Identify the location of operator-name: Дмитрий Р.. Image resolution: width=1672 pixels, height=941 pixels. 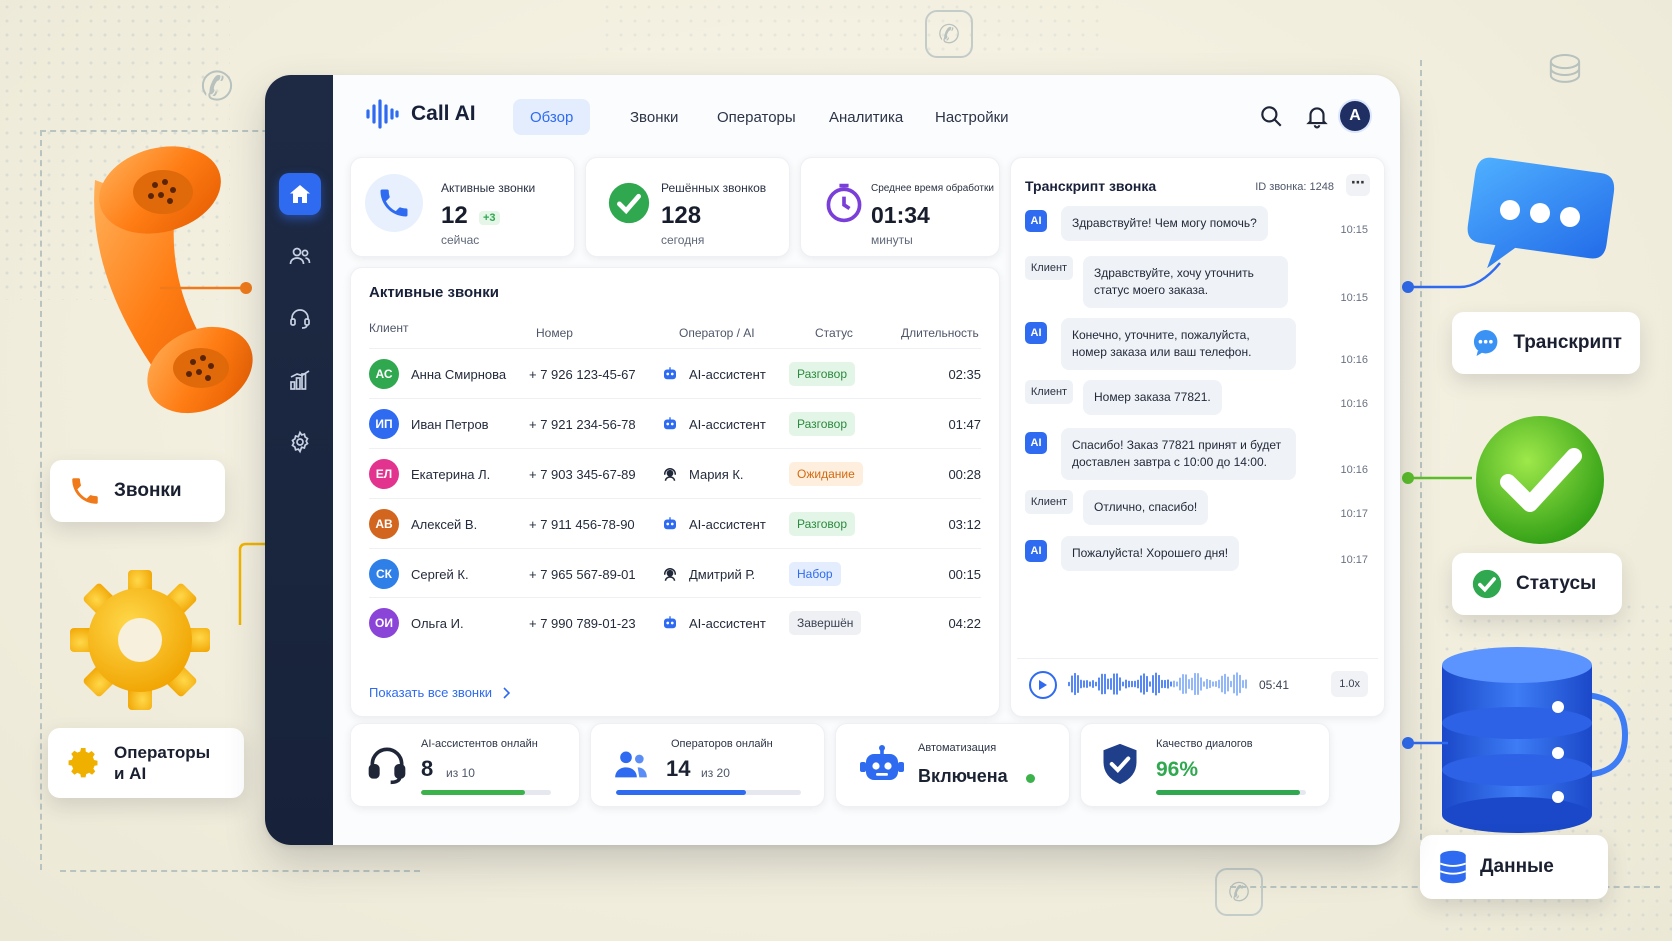
(722, 574).